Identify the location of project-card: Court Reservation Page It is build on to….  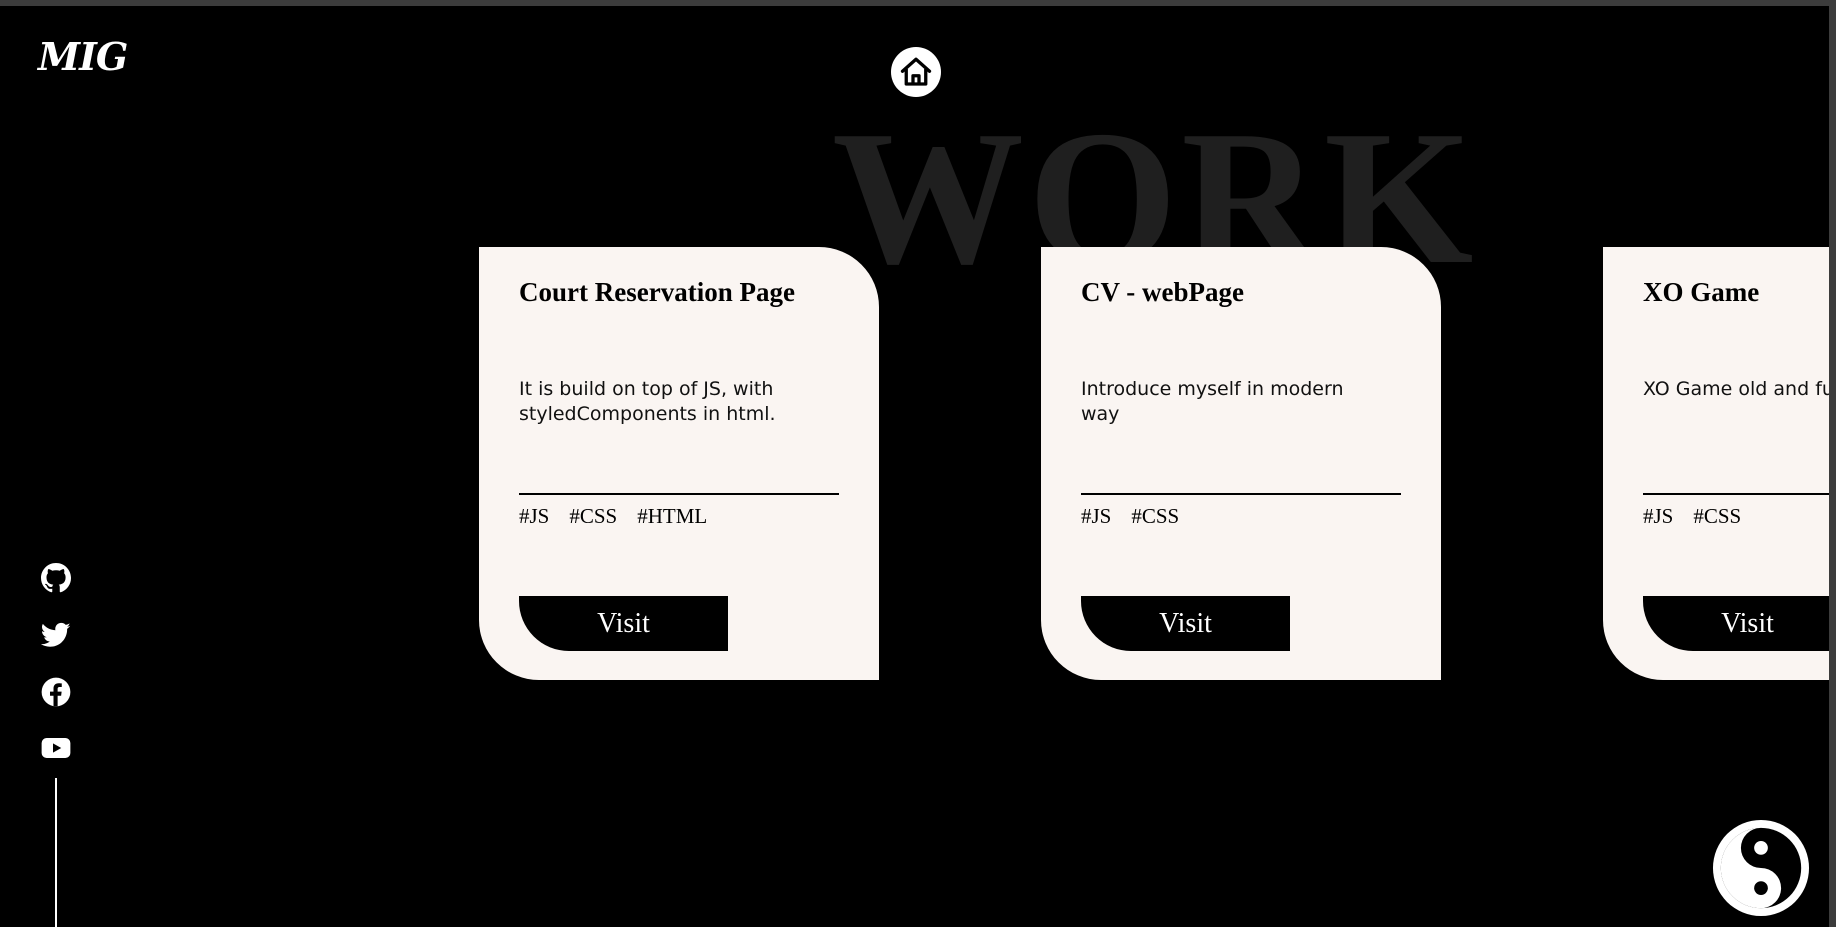
(679, 463).